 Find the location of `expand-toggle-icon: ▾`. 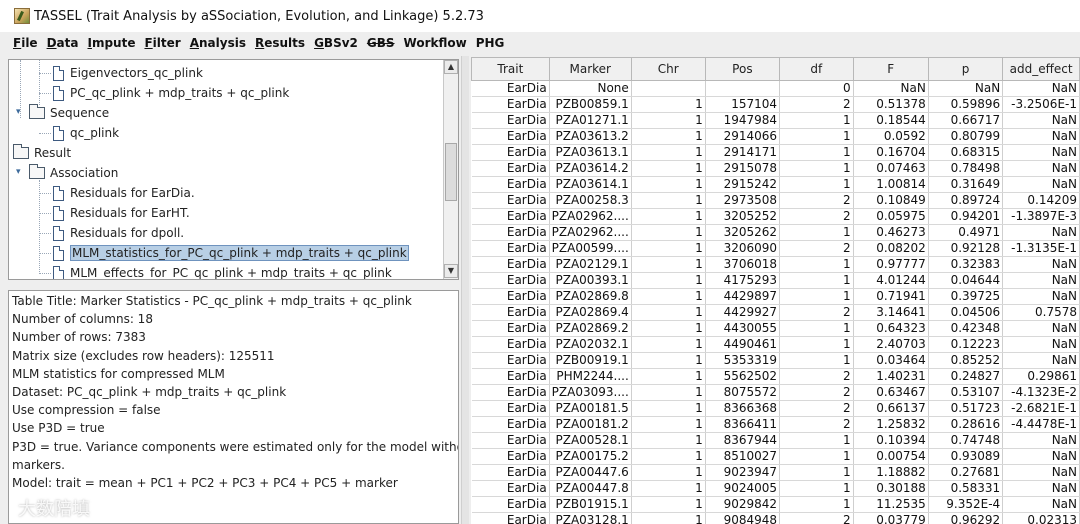

expand-toggle-icon: ▾ is located at coordinates (20, 172).